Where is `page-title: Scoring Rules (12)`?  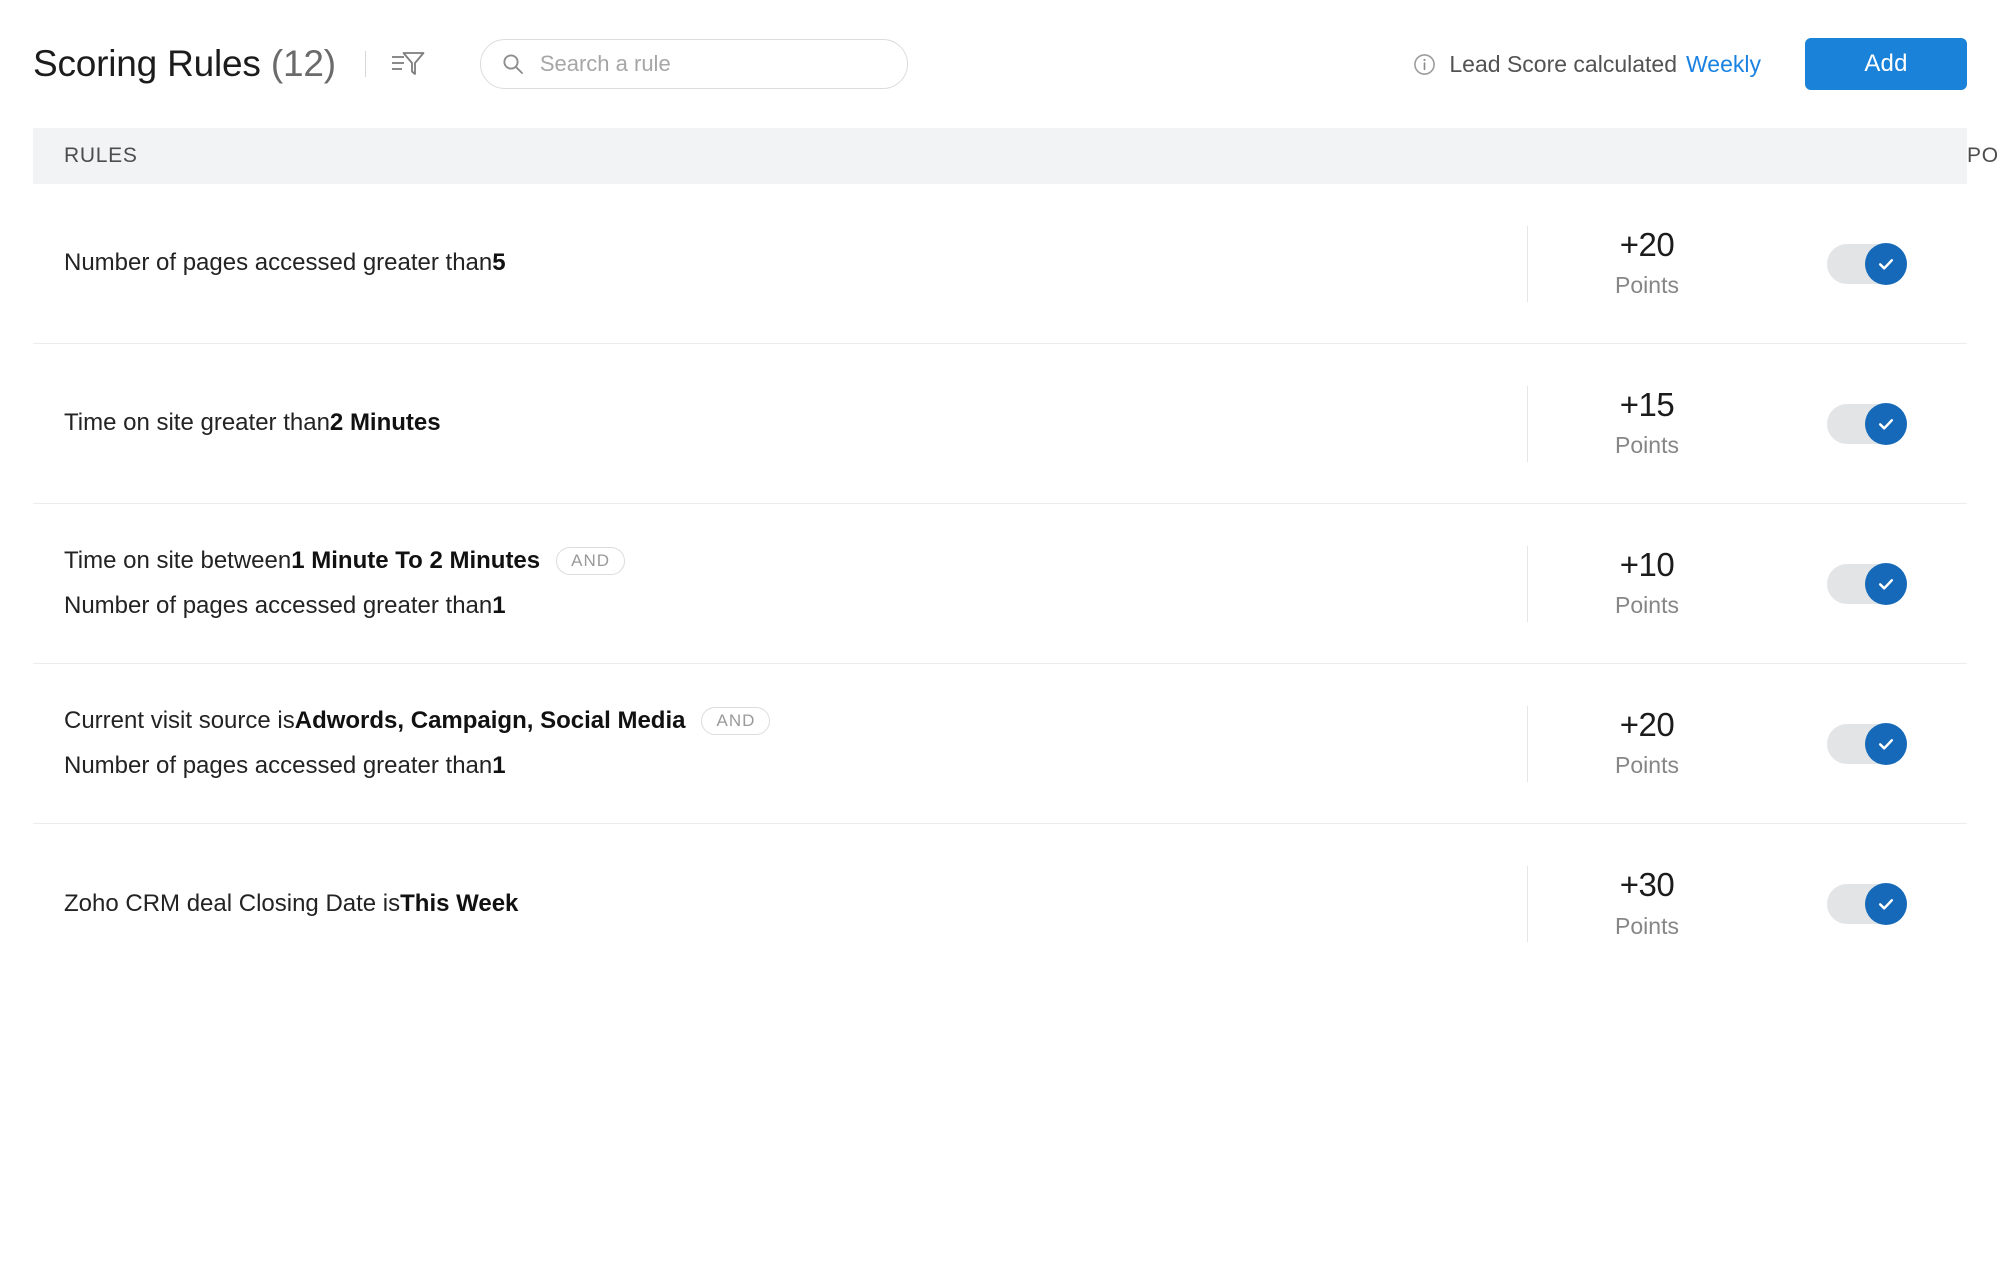 page-title: Scoring Rules (12) is located at coordinates (184, 64).